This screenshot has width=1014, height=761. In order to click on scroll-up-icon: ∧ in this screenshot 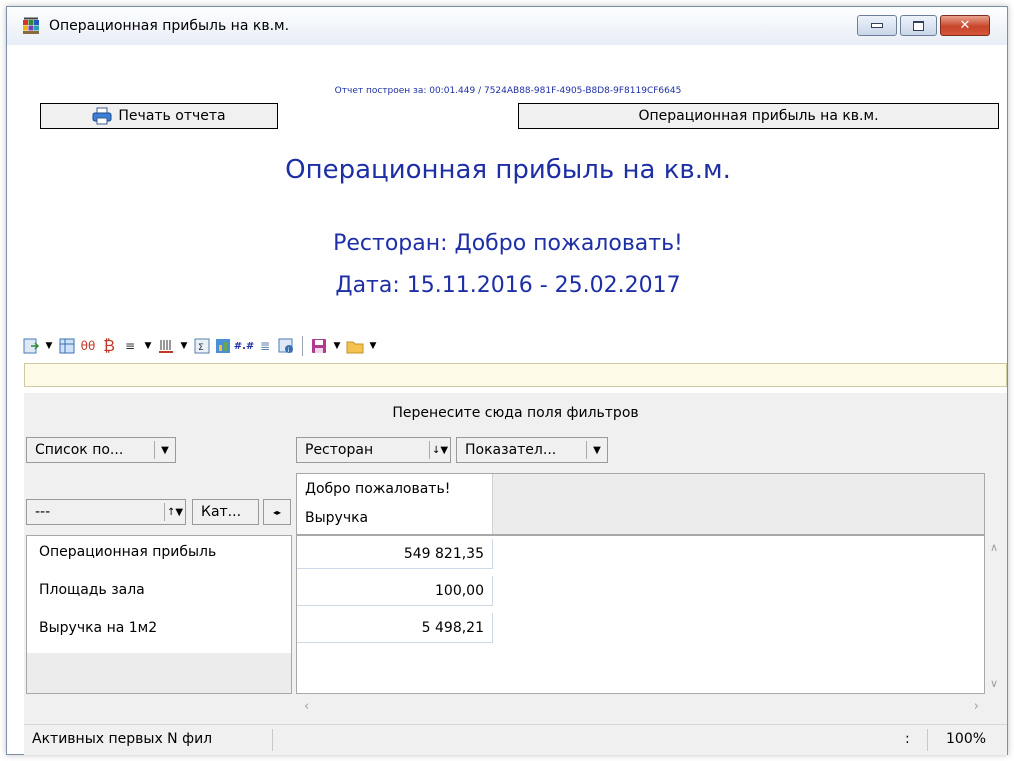, I will do `click(994, 547)`.